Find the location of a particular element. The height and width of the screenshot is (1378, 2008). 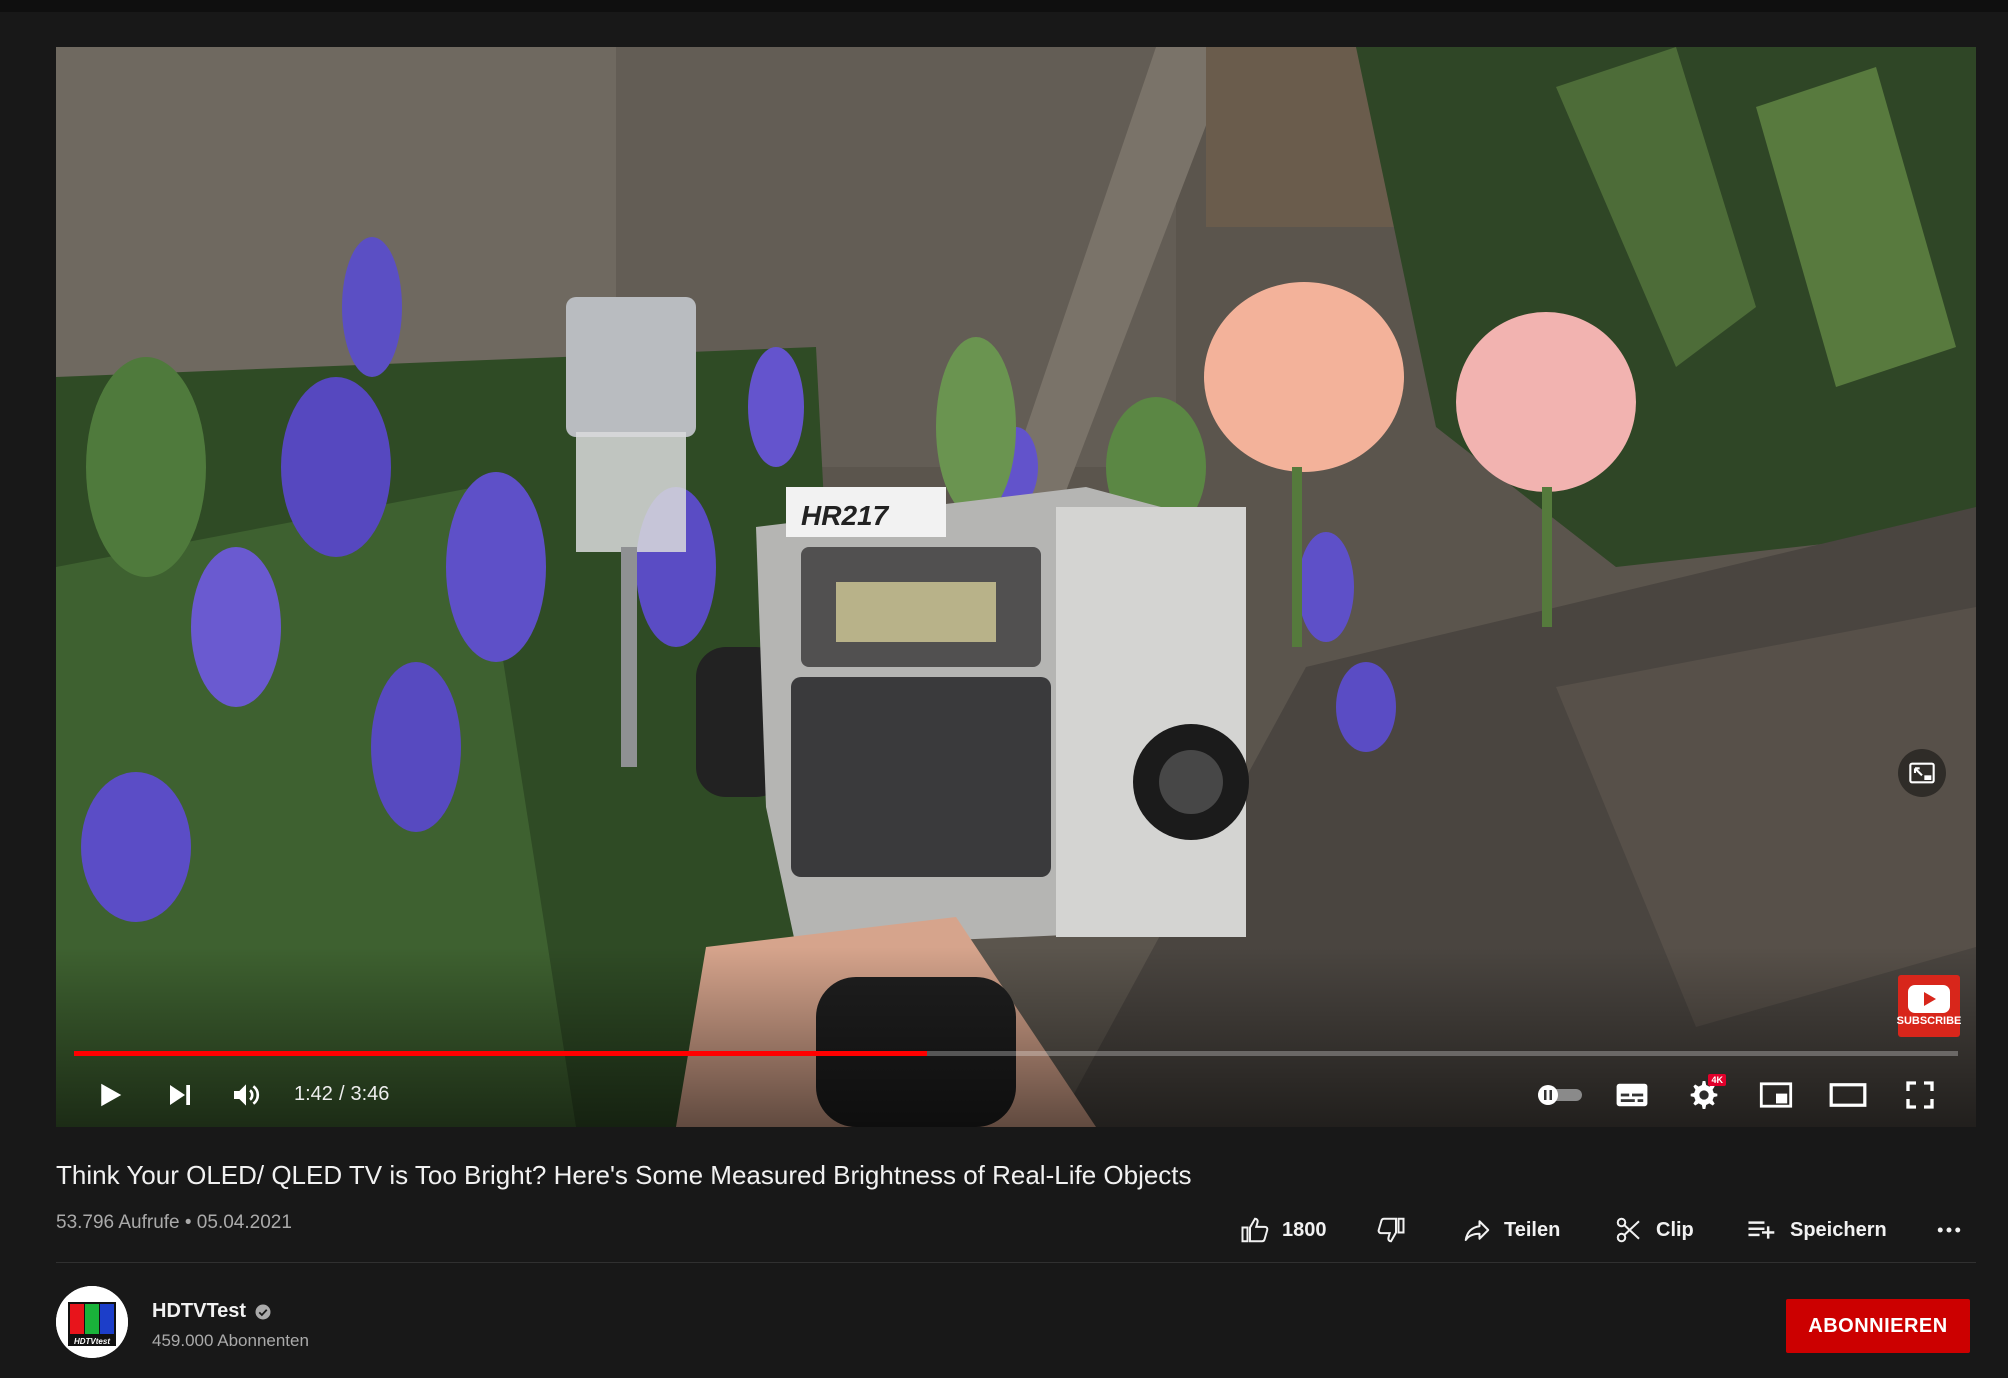

mute-button is located at coordinates (246, 1095).